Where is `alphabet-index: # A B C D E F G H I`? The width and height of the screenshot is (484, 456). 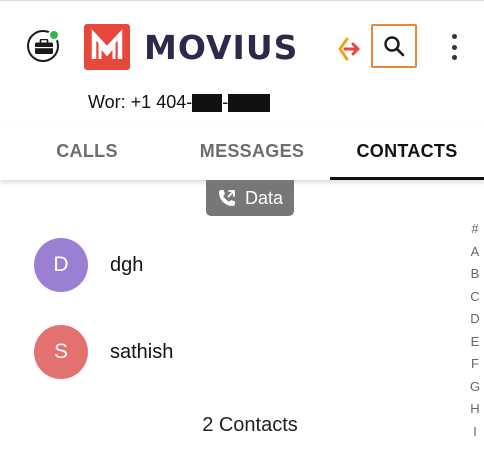 alphabet-index: # A B C D E F G H I is located at coordinates (475, 330).